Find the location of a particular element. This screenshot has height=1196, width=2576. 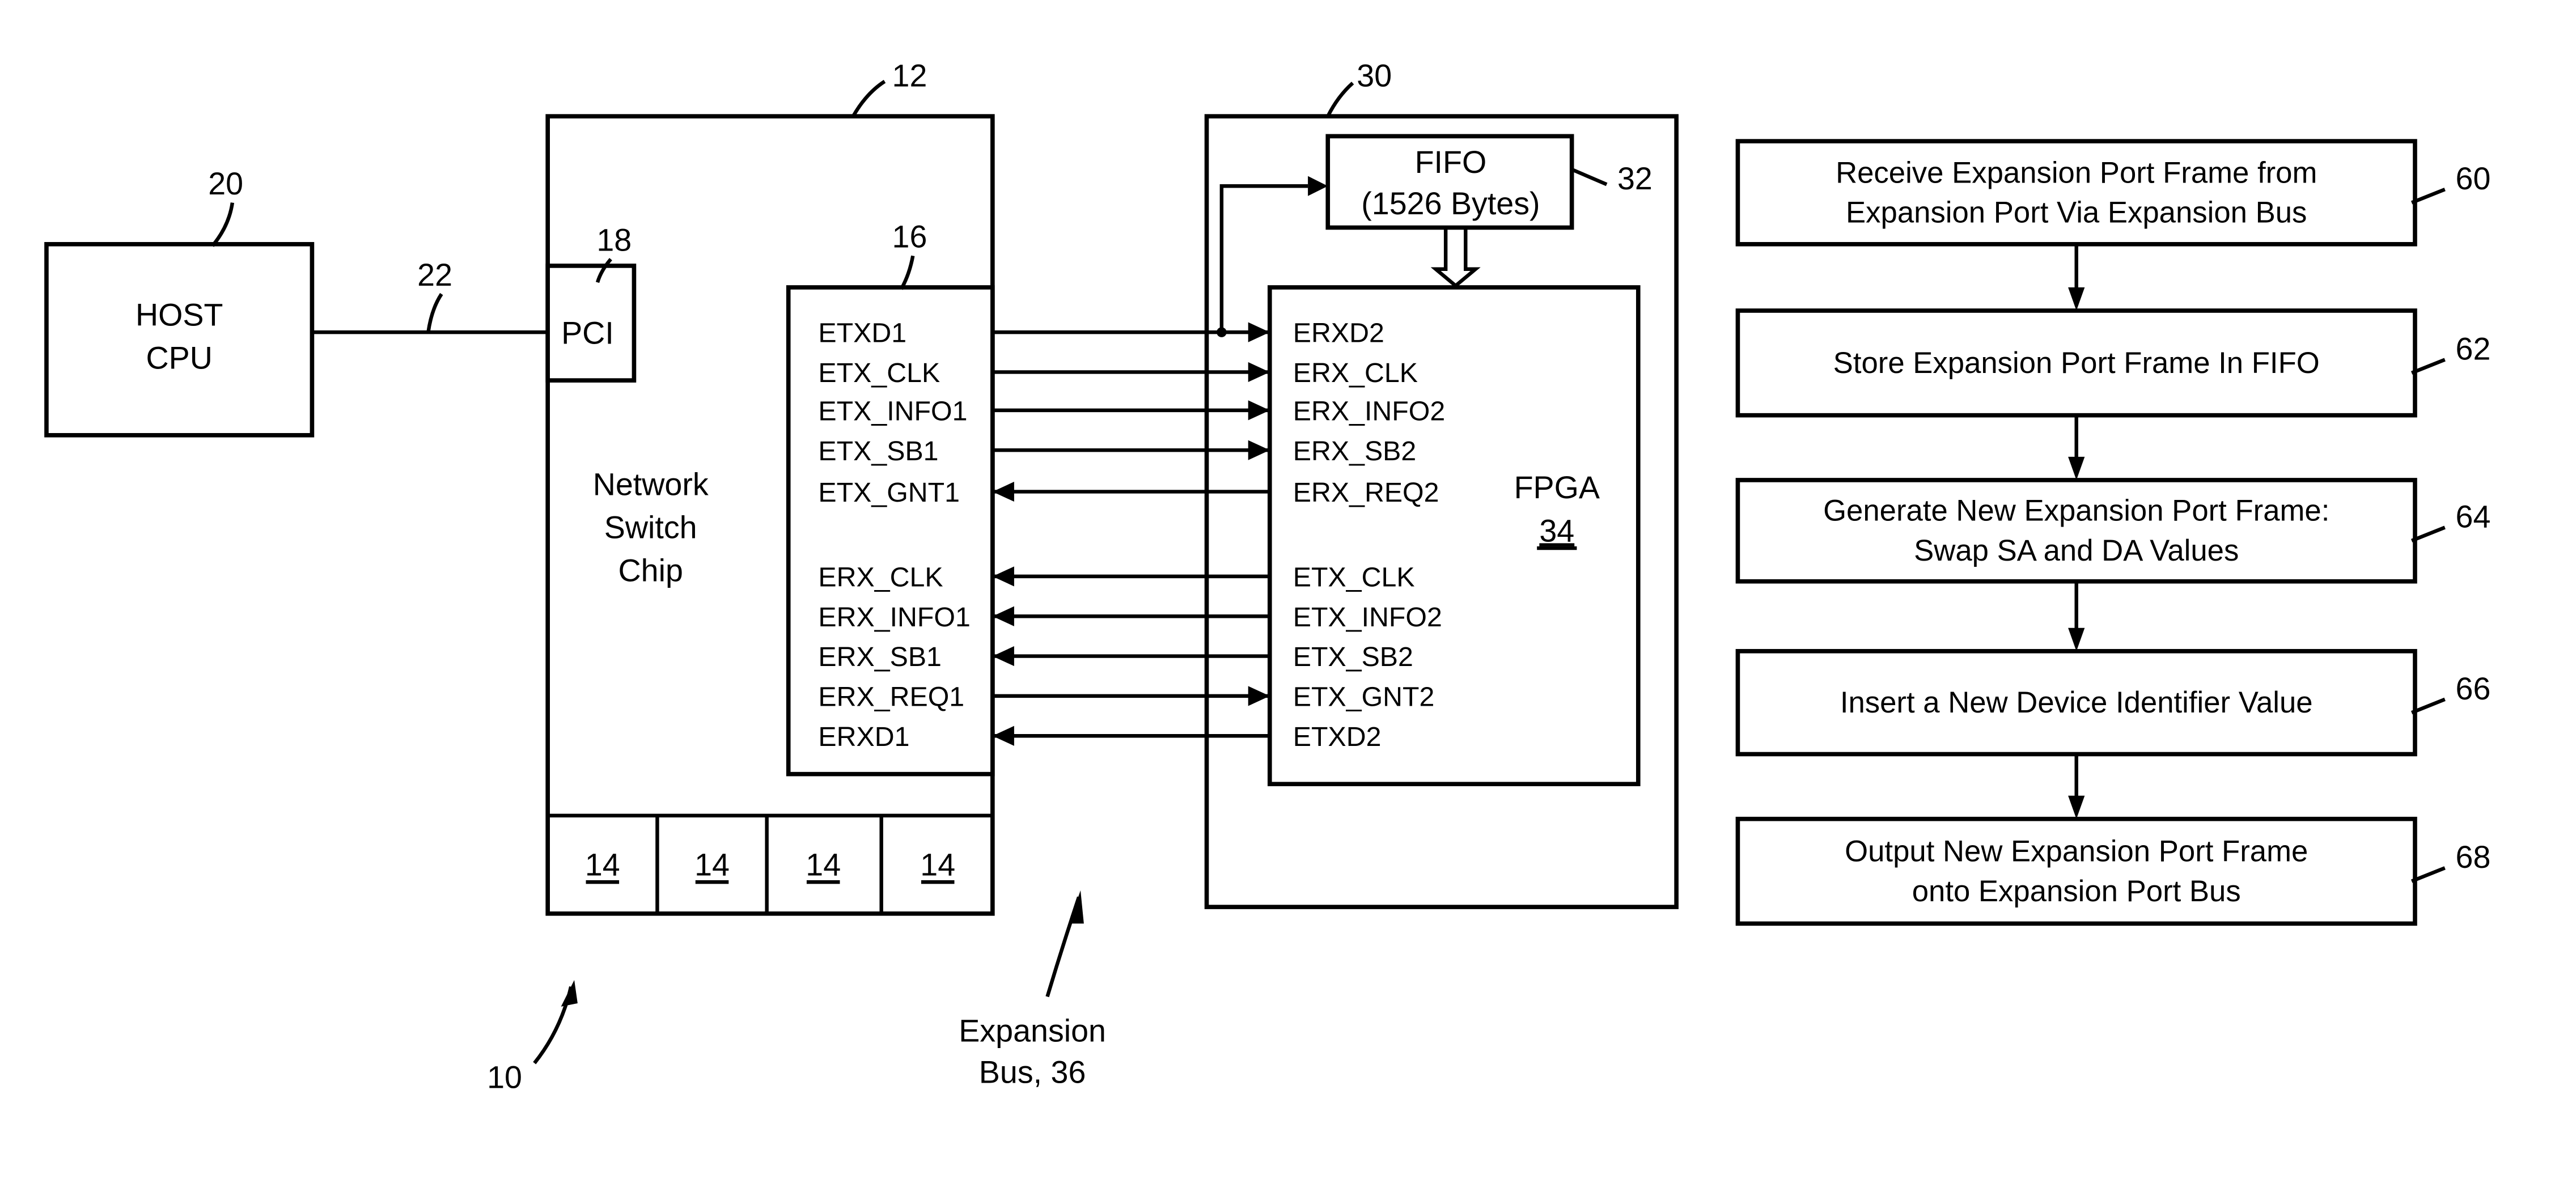

switch-label-line2: Switch is located at coordinates (651, 527).